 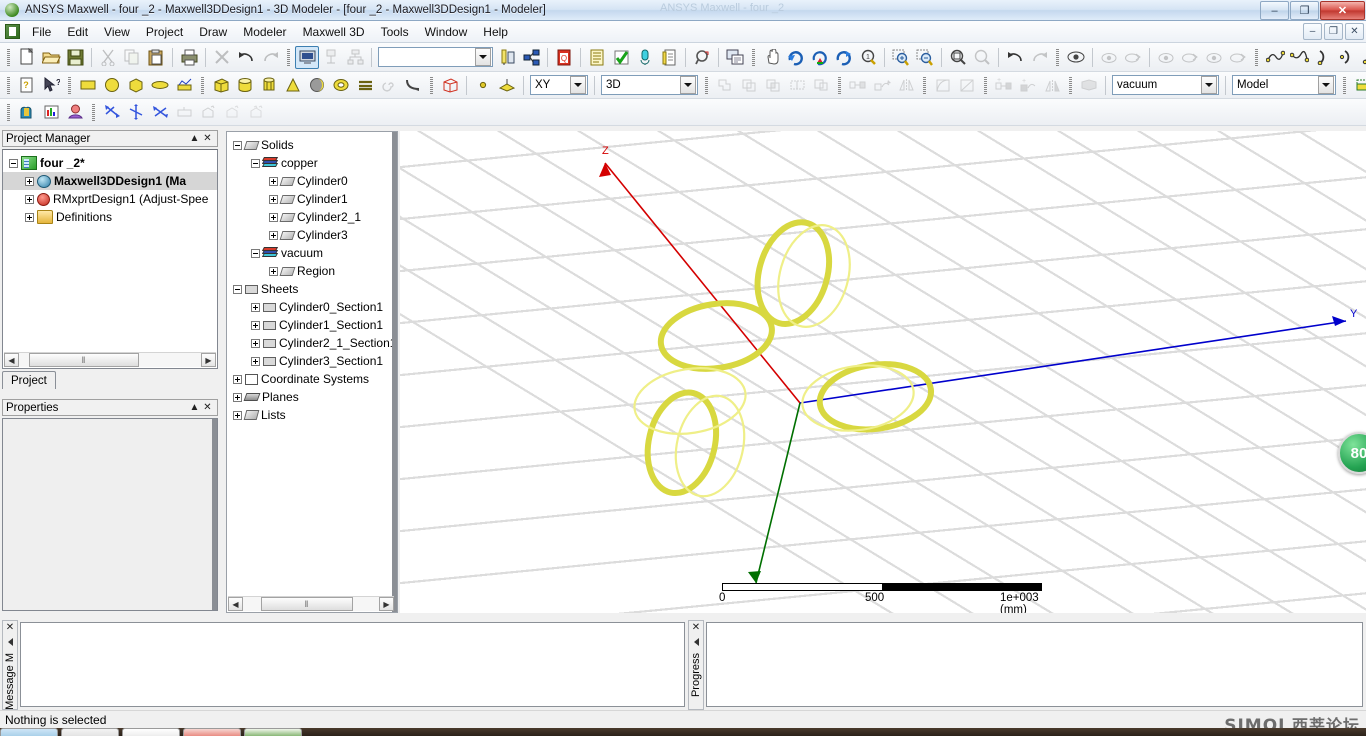 I want to click on mirror-icon, so click(x=906, y=85).